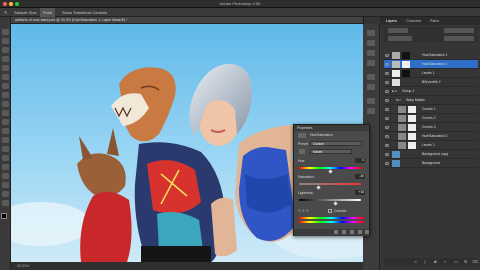 The image size is (480, 270). Describe the element at coordinates (5, 185) in the screenshot. I see `shape-tool-icon` at that location.